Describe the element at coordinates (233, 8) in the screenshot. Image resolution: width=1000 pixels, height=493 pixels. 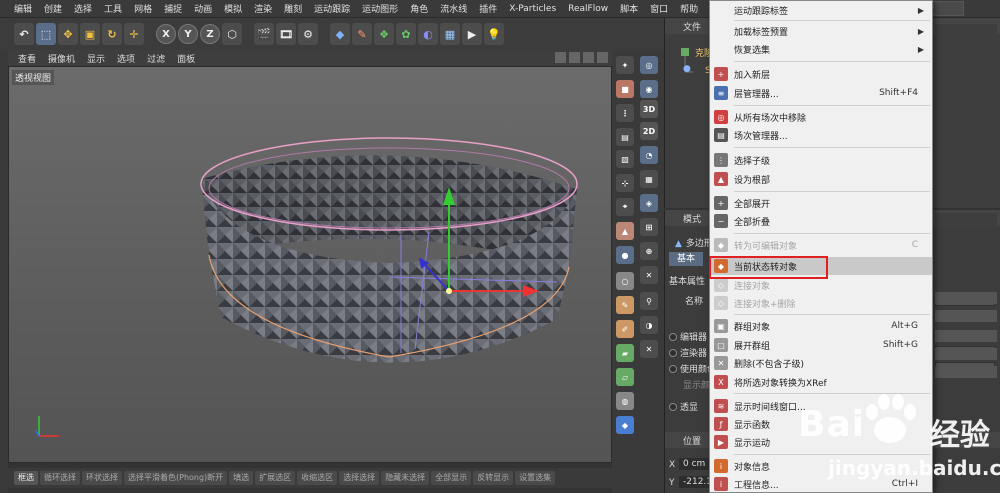
I see `menu-simulate: 模拟` at that location.